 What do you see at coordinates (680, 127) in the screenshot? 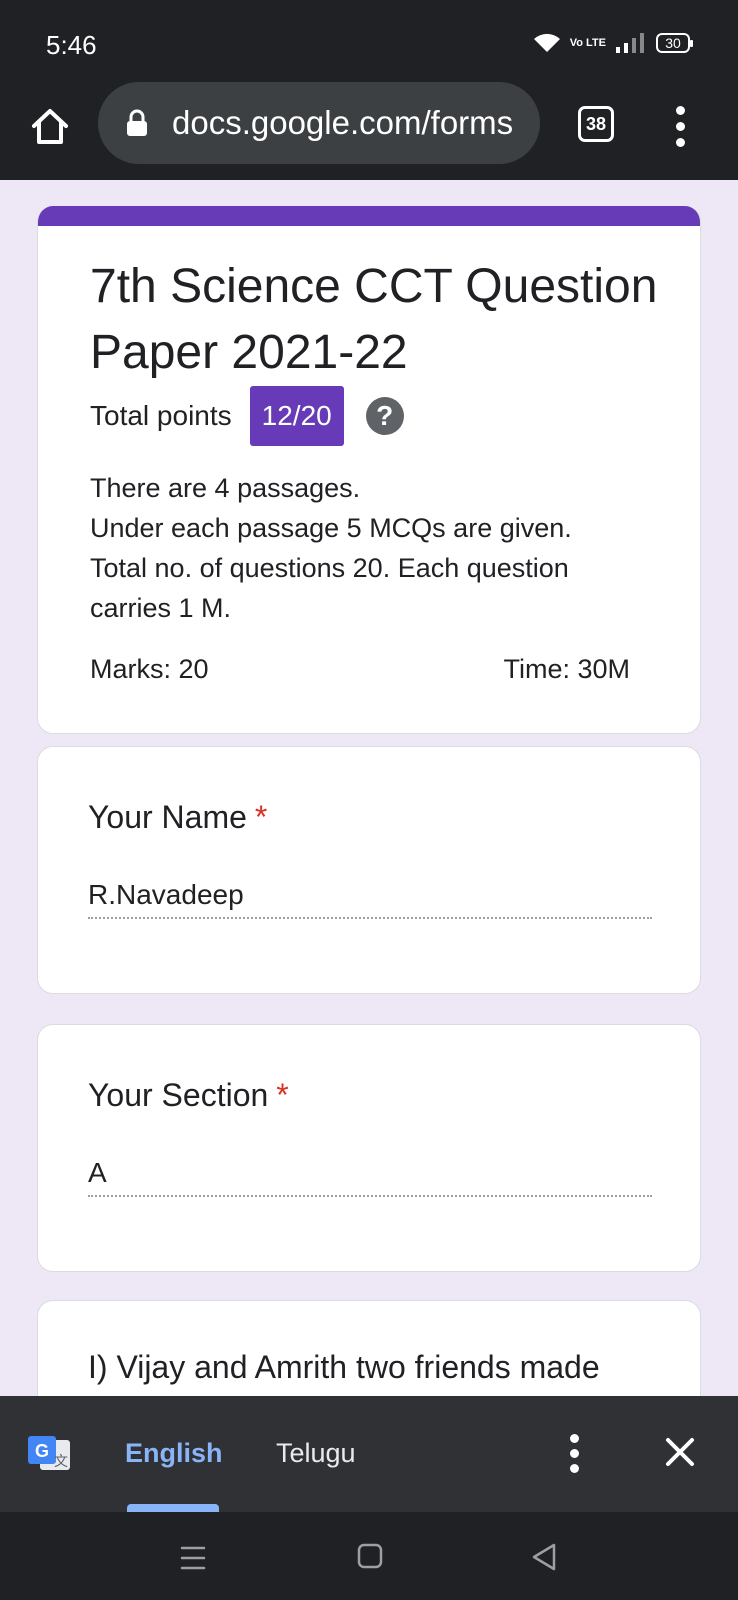
I see `overflow-menu-icon` at bounding box center [680, 127].